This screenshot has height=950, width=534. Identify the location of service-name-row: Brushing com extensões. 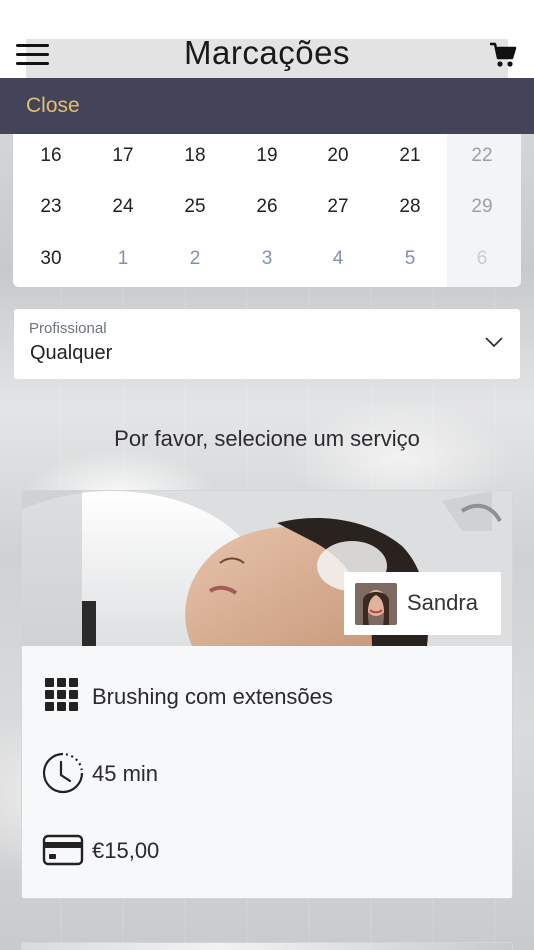
(267, 697).